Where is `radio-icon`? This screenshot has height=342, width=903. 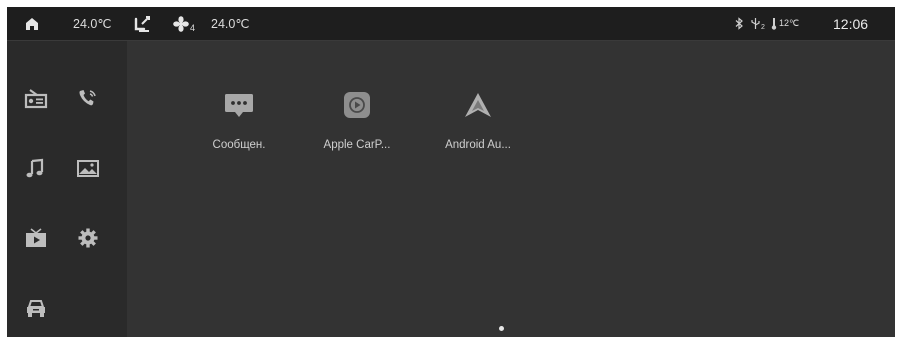 radio-icon is located at coordinates (36, 99).